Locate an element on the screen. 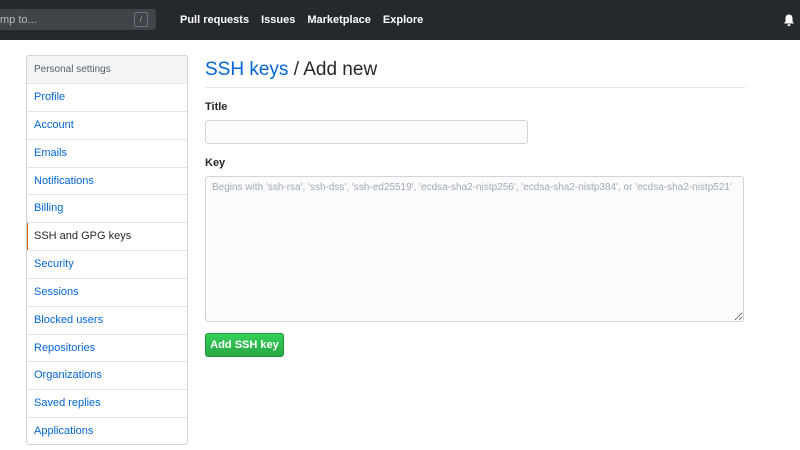 This screenshot has width=800, height=450. title-label: Title is located at coordinates (216, 107).